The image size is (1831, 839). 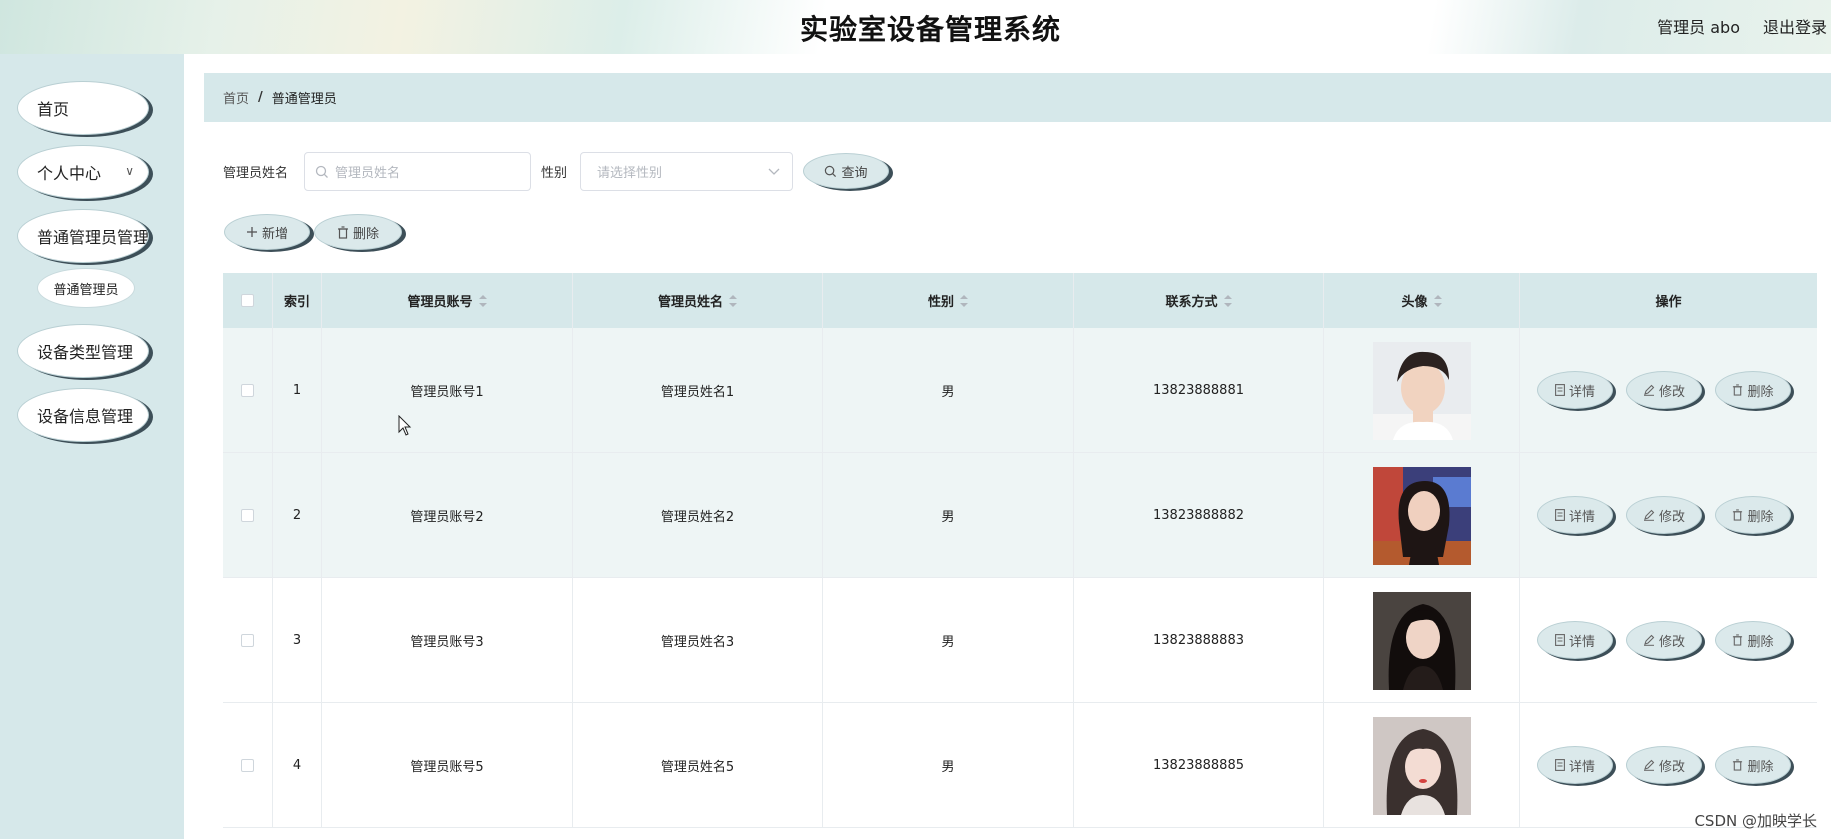 I want to click on breadcrumb: 首页 / 普通管理员, so click(x=1017, y=97).